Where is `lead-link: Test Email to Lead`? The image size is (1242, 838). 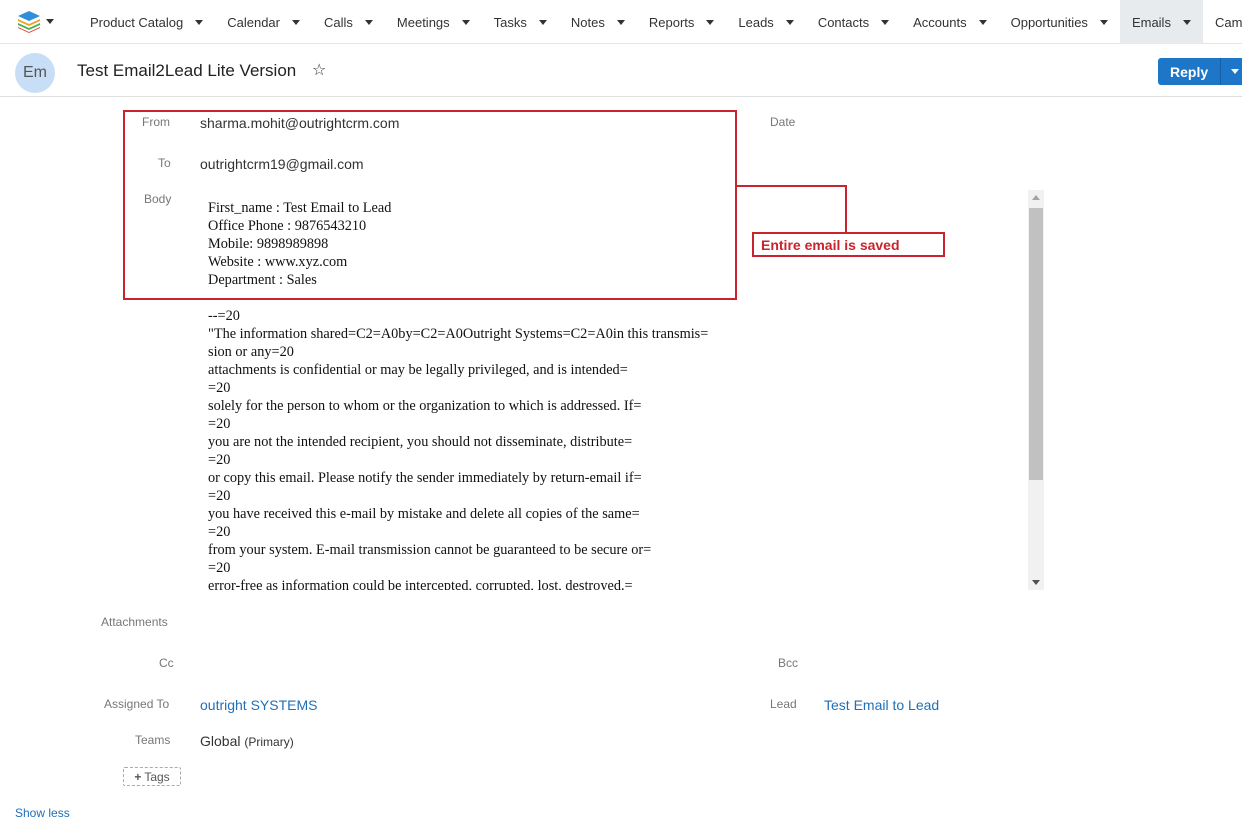 lead-link: Test Email to Lead is located at coordinates (881, 705).